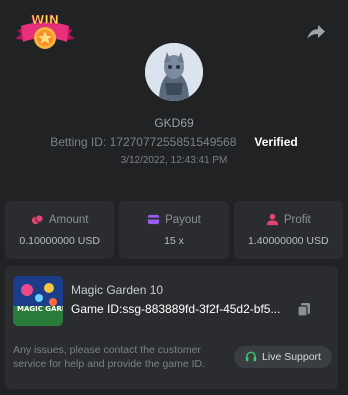  I want to click on stat-value: 1.40000000 USD, so click(288, 241).